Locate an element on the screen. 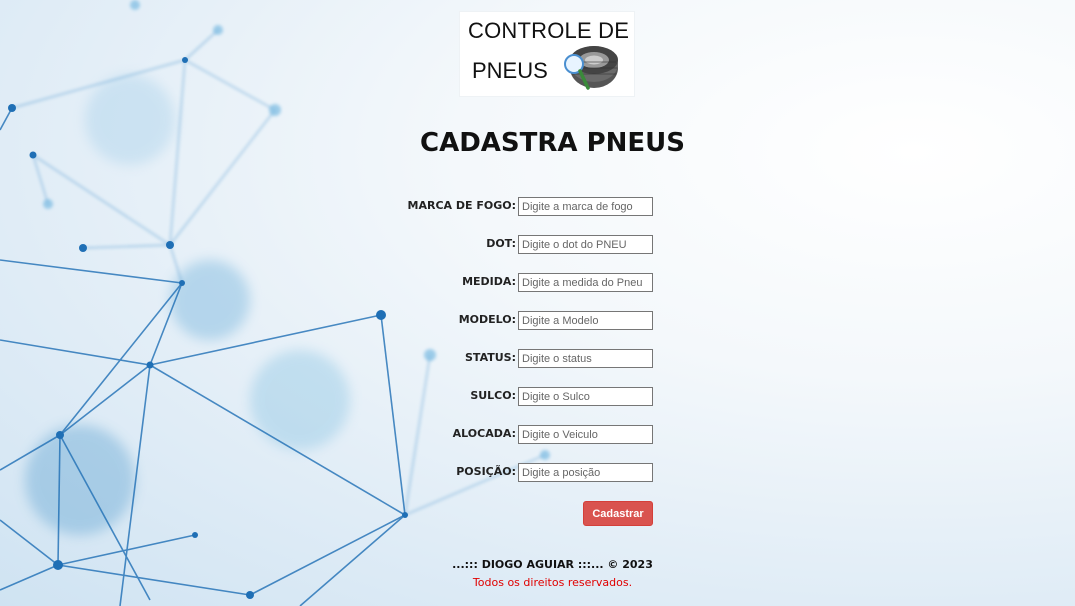 This screenshot has height=606, width=1075. marca-de-fogo-input is located at coordinates (585, 206).